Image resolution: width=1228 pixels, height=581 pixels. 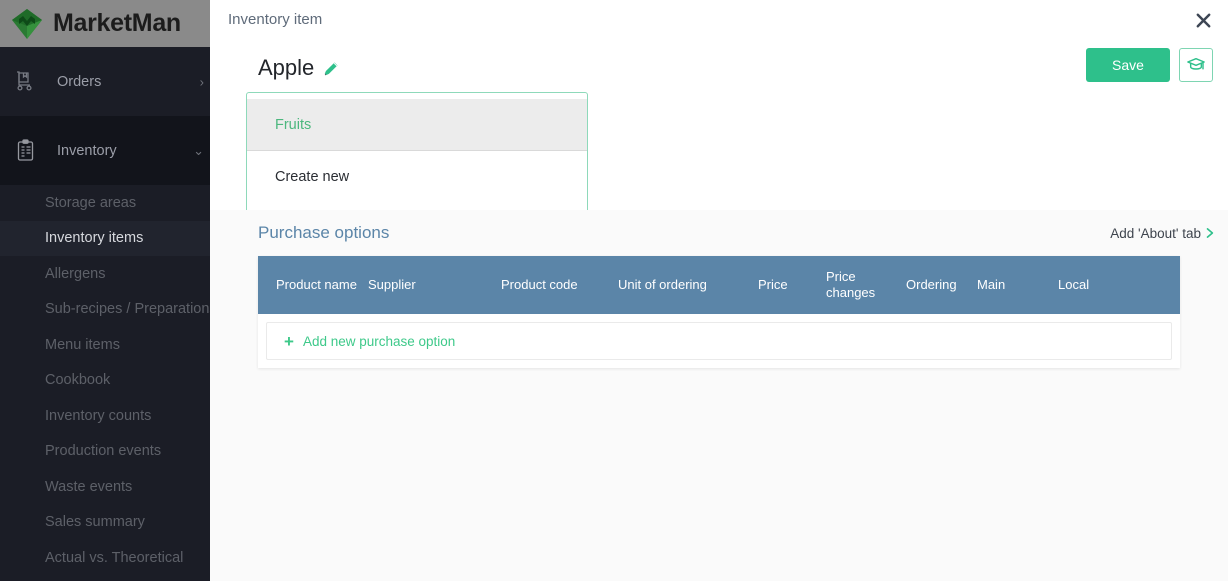 What do you see at coordinates (1210, 233) in the screenshot?
I see `chevron-right-icon` at bounding box center [1210, 233].